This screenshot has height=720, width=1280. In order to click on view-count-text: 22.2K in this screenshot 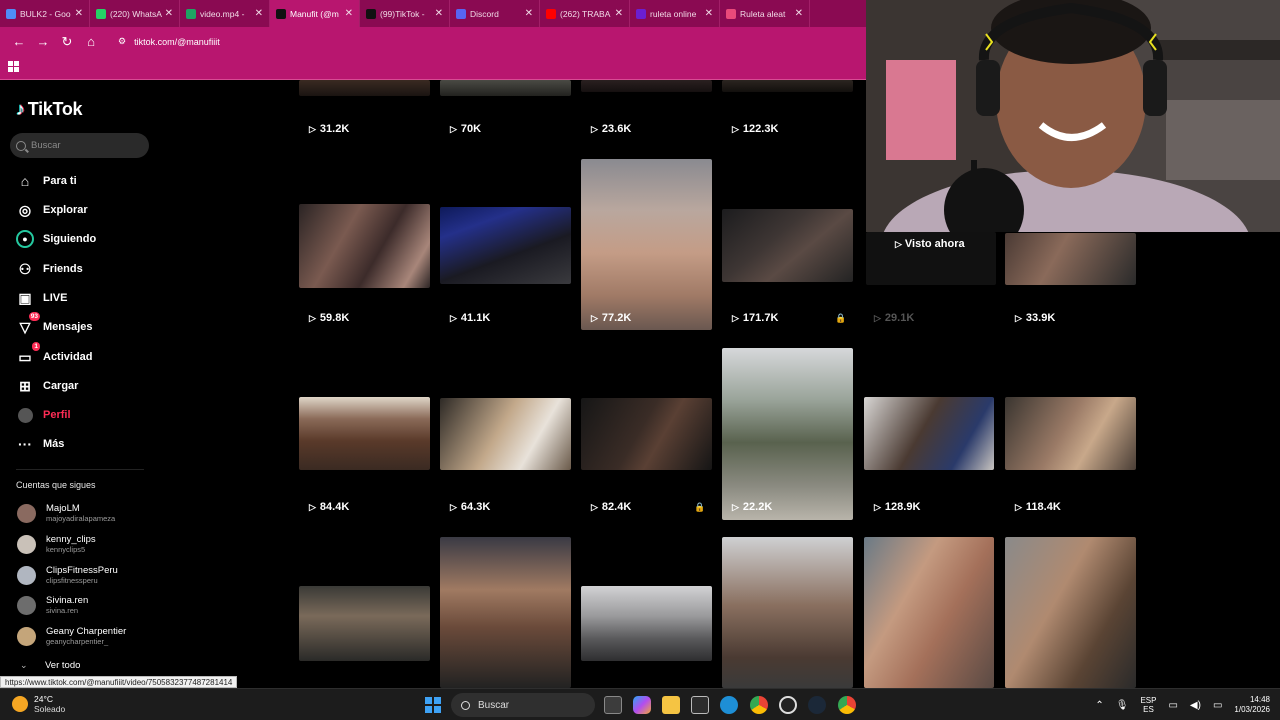, I will do `click(757, 507)`.